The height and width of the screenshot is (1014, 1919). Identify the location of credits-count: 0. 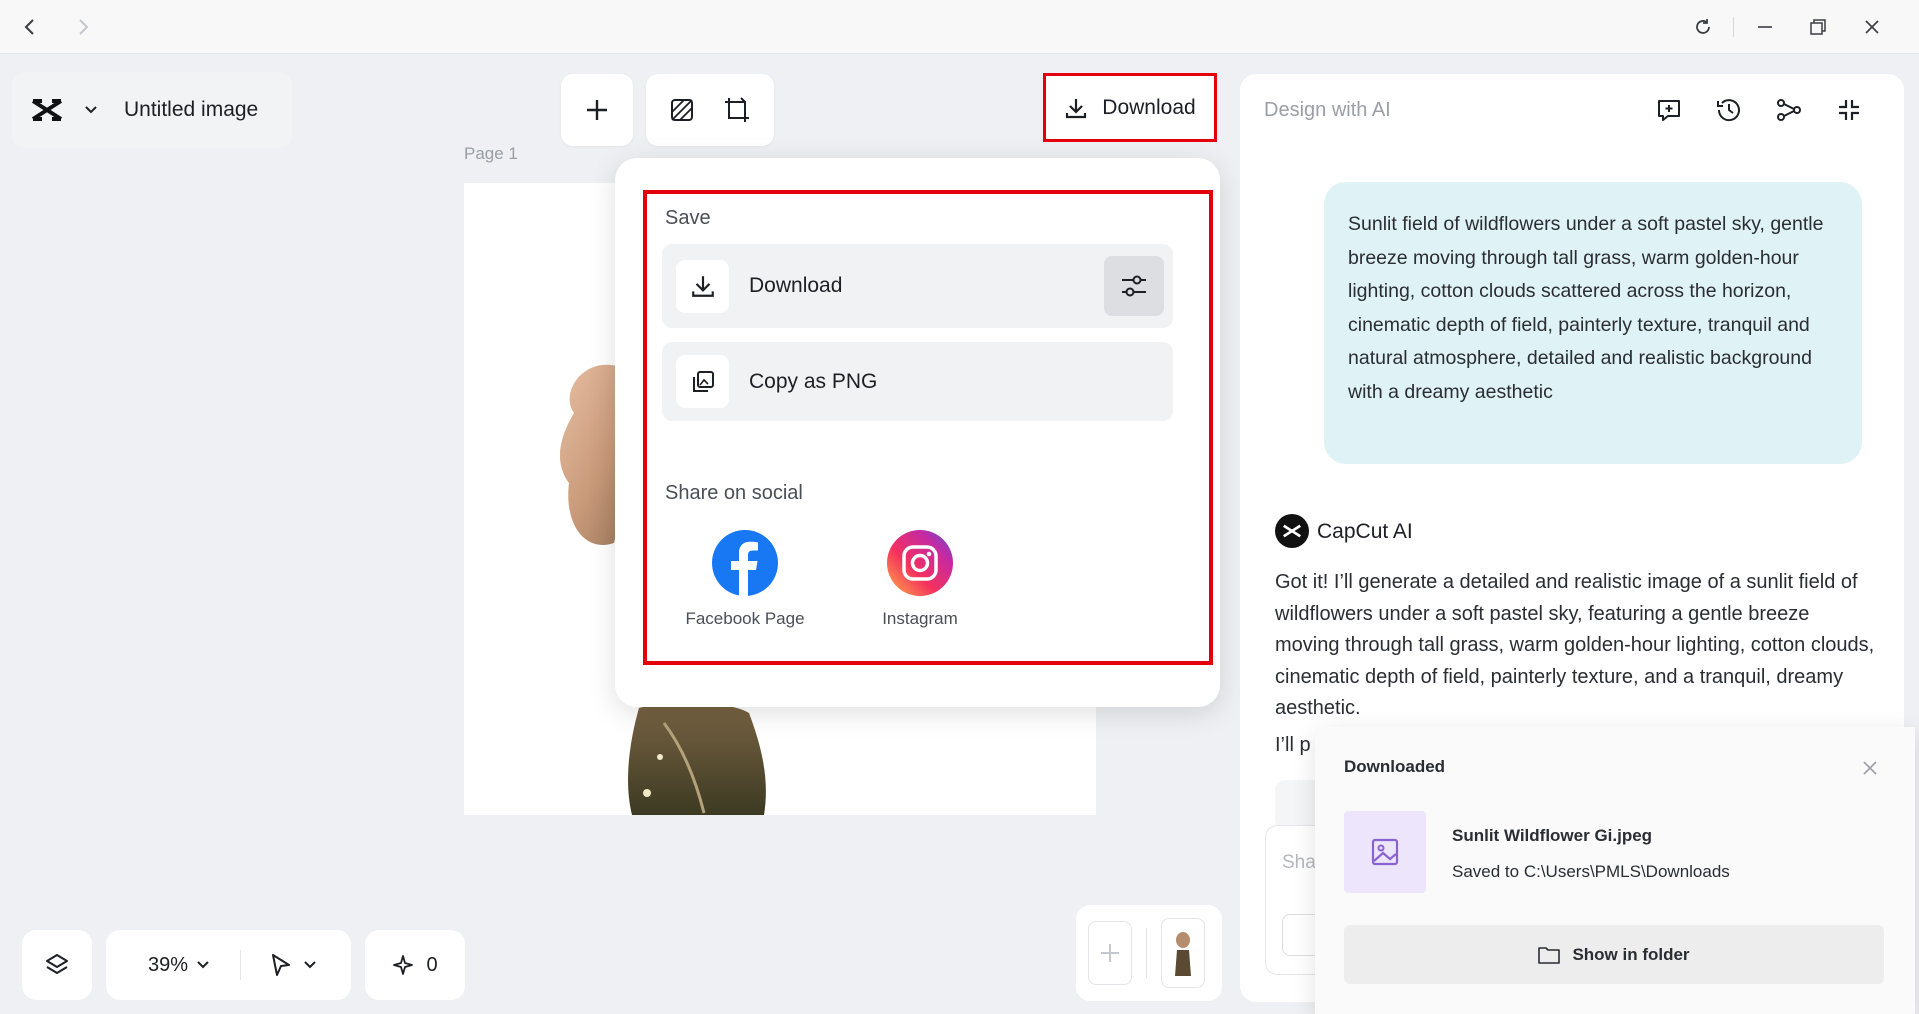
(432, 964).